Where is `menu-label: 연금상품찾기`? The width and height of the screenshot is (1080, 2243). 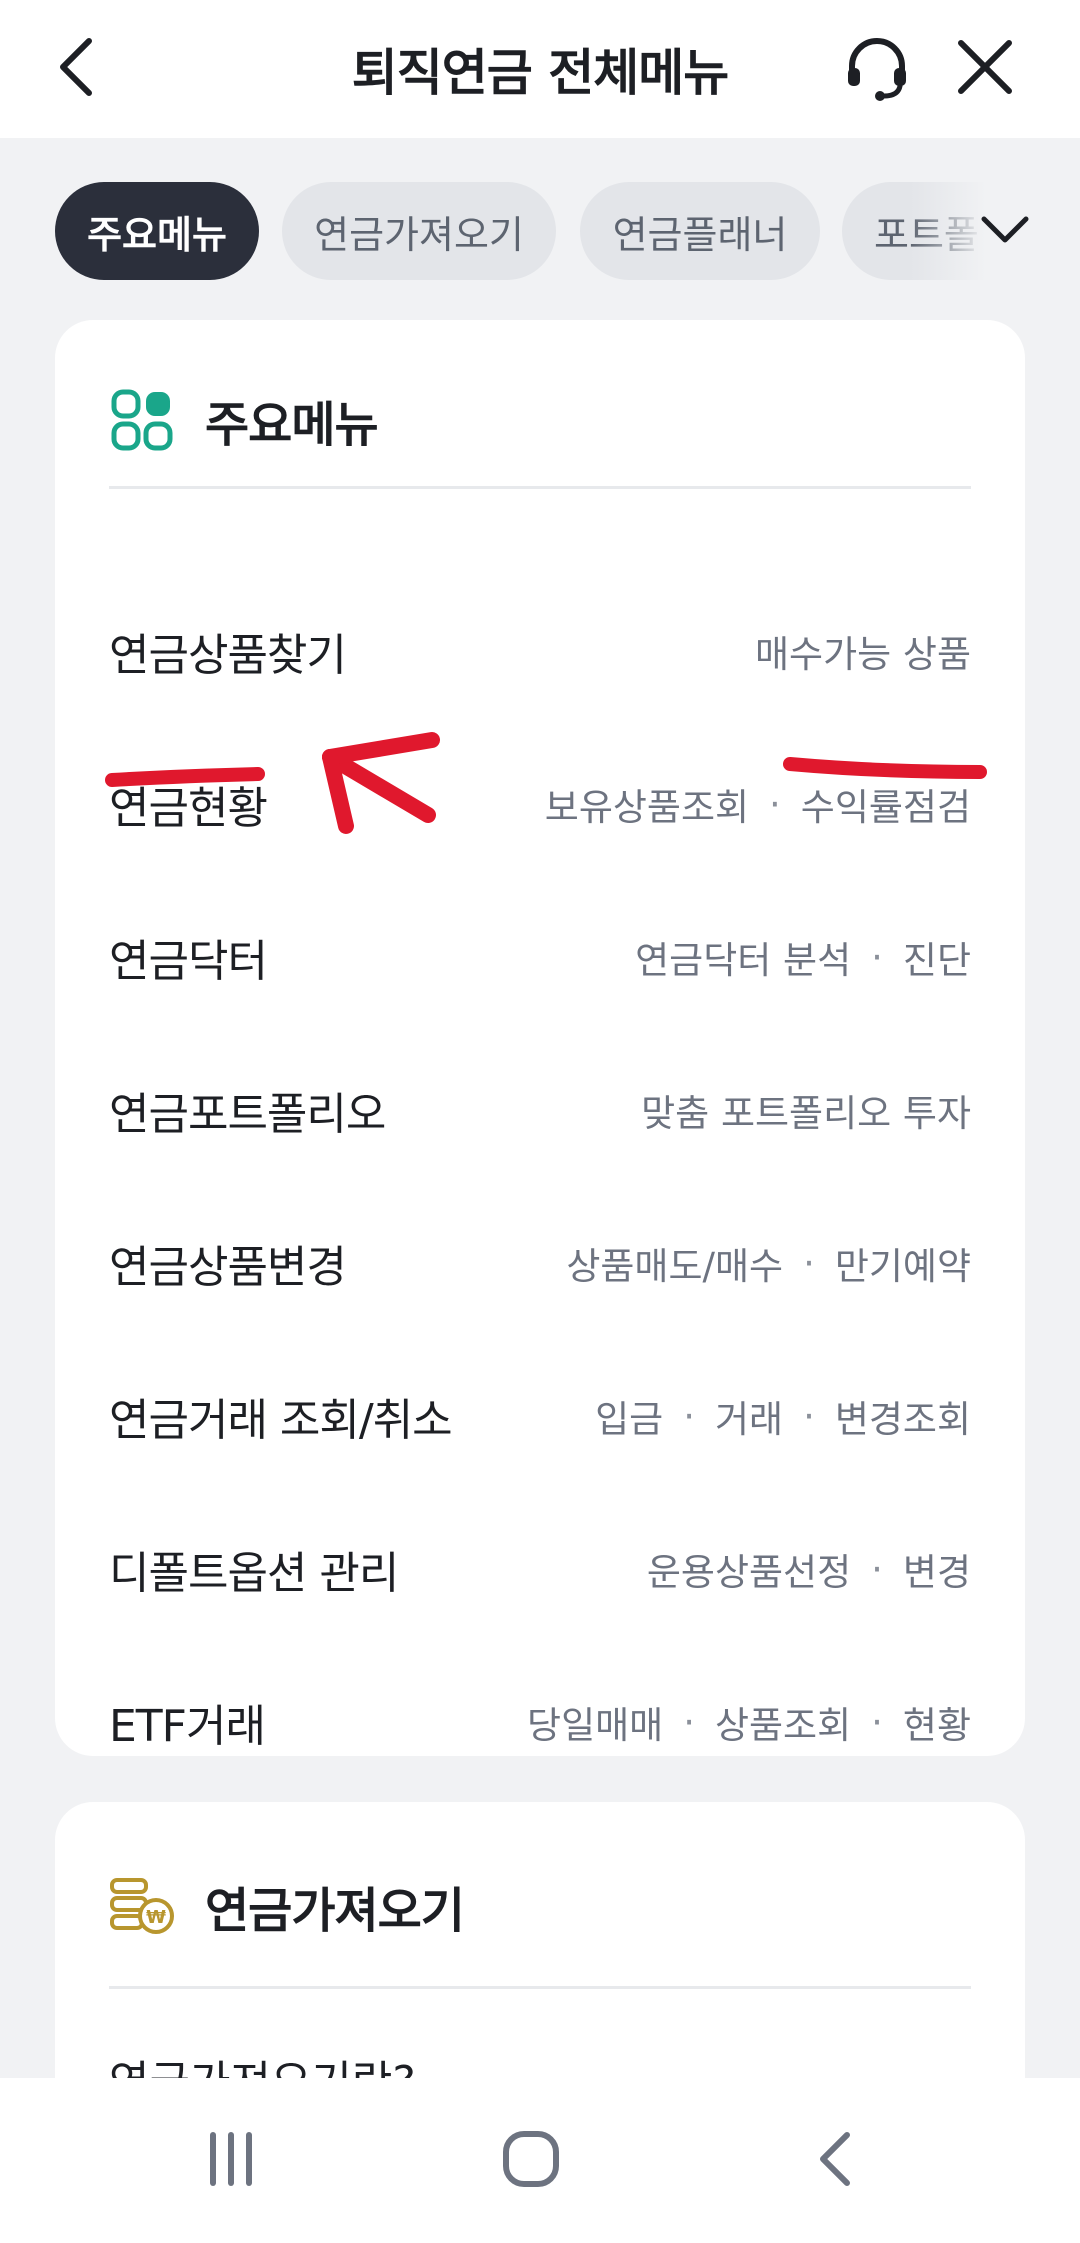 menu-label: 연금상품찾기 is located at coordinates (228, 655).